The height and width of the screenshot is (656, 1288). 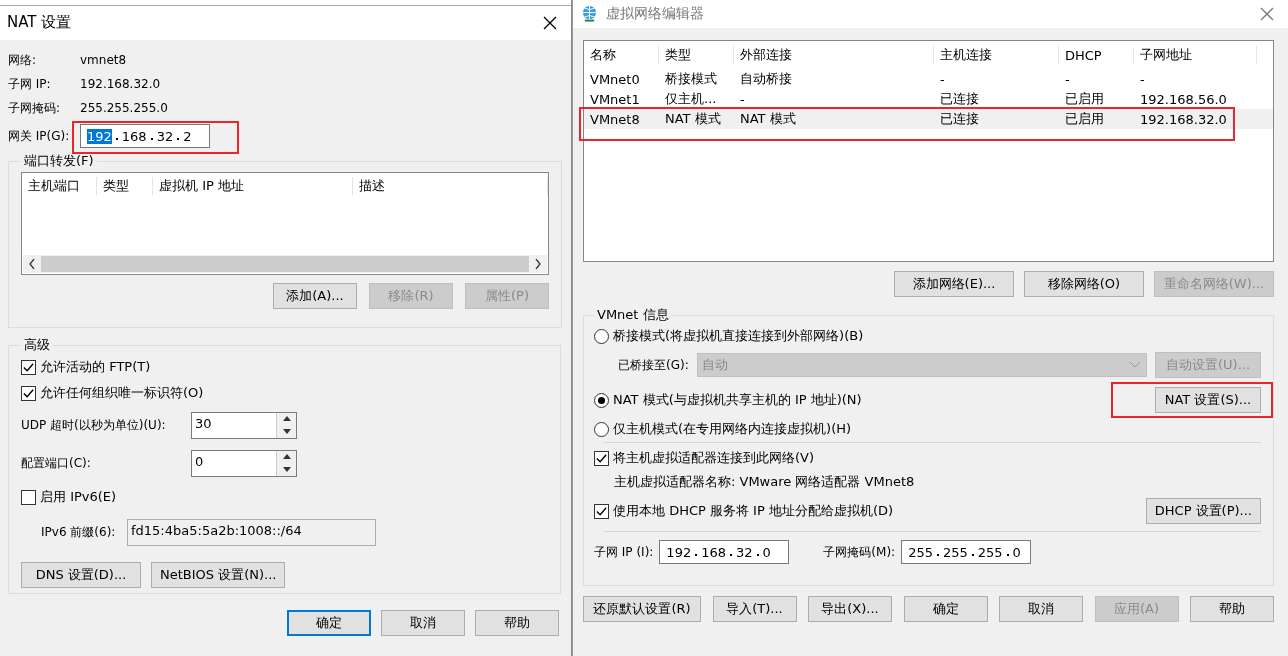 What do you see at coordinates (653, 365) in the screenshot?
I see `field-label: 已桥接至(G):` at bounding box center [653, 365].